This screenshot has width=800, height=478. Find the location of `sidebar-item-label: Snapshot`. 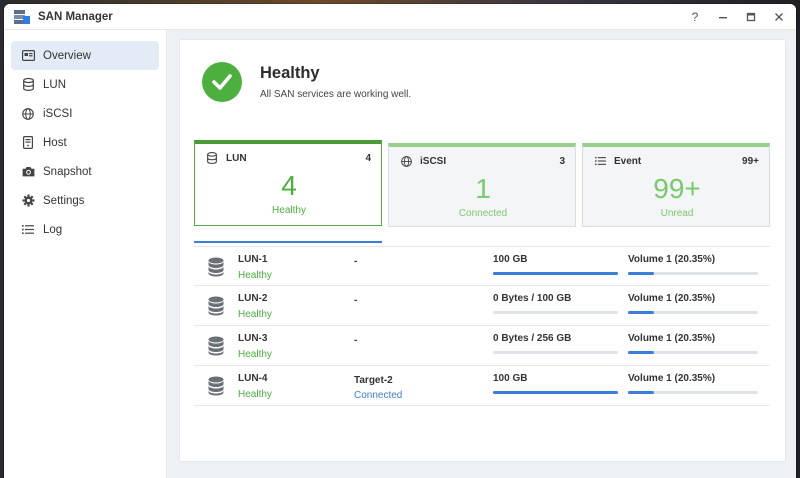

sidebar-item-label: Snapshot is located at coordinates (67, 171).